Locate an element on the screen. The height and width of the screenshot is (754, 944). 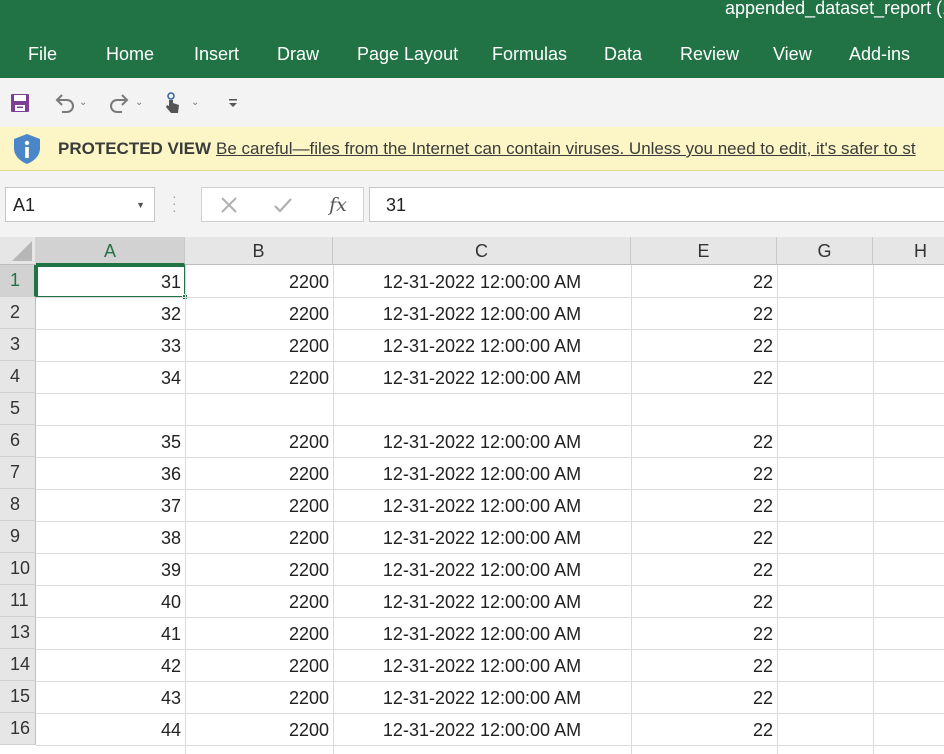
cell-a: 35 is located at coordinates (110, 442).